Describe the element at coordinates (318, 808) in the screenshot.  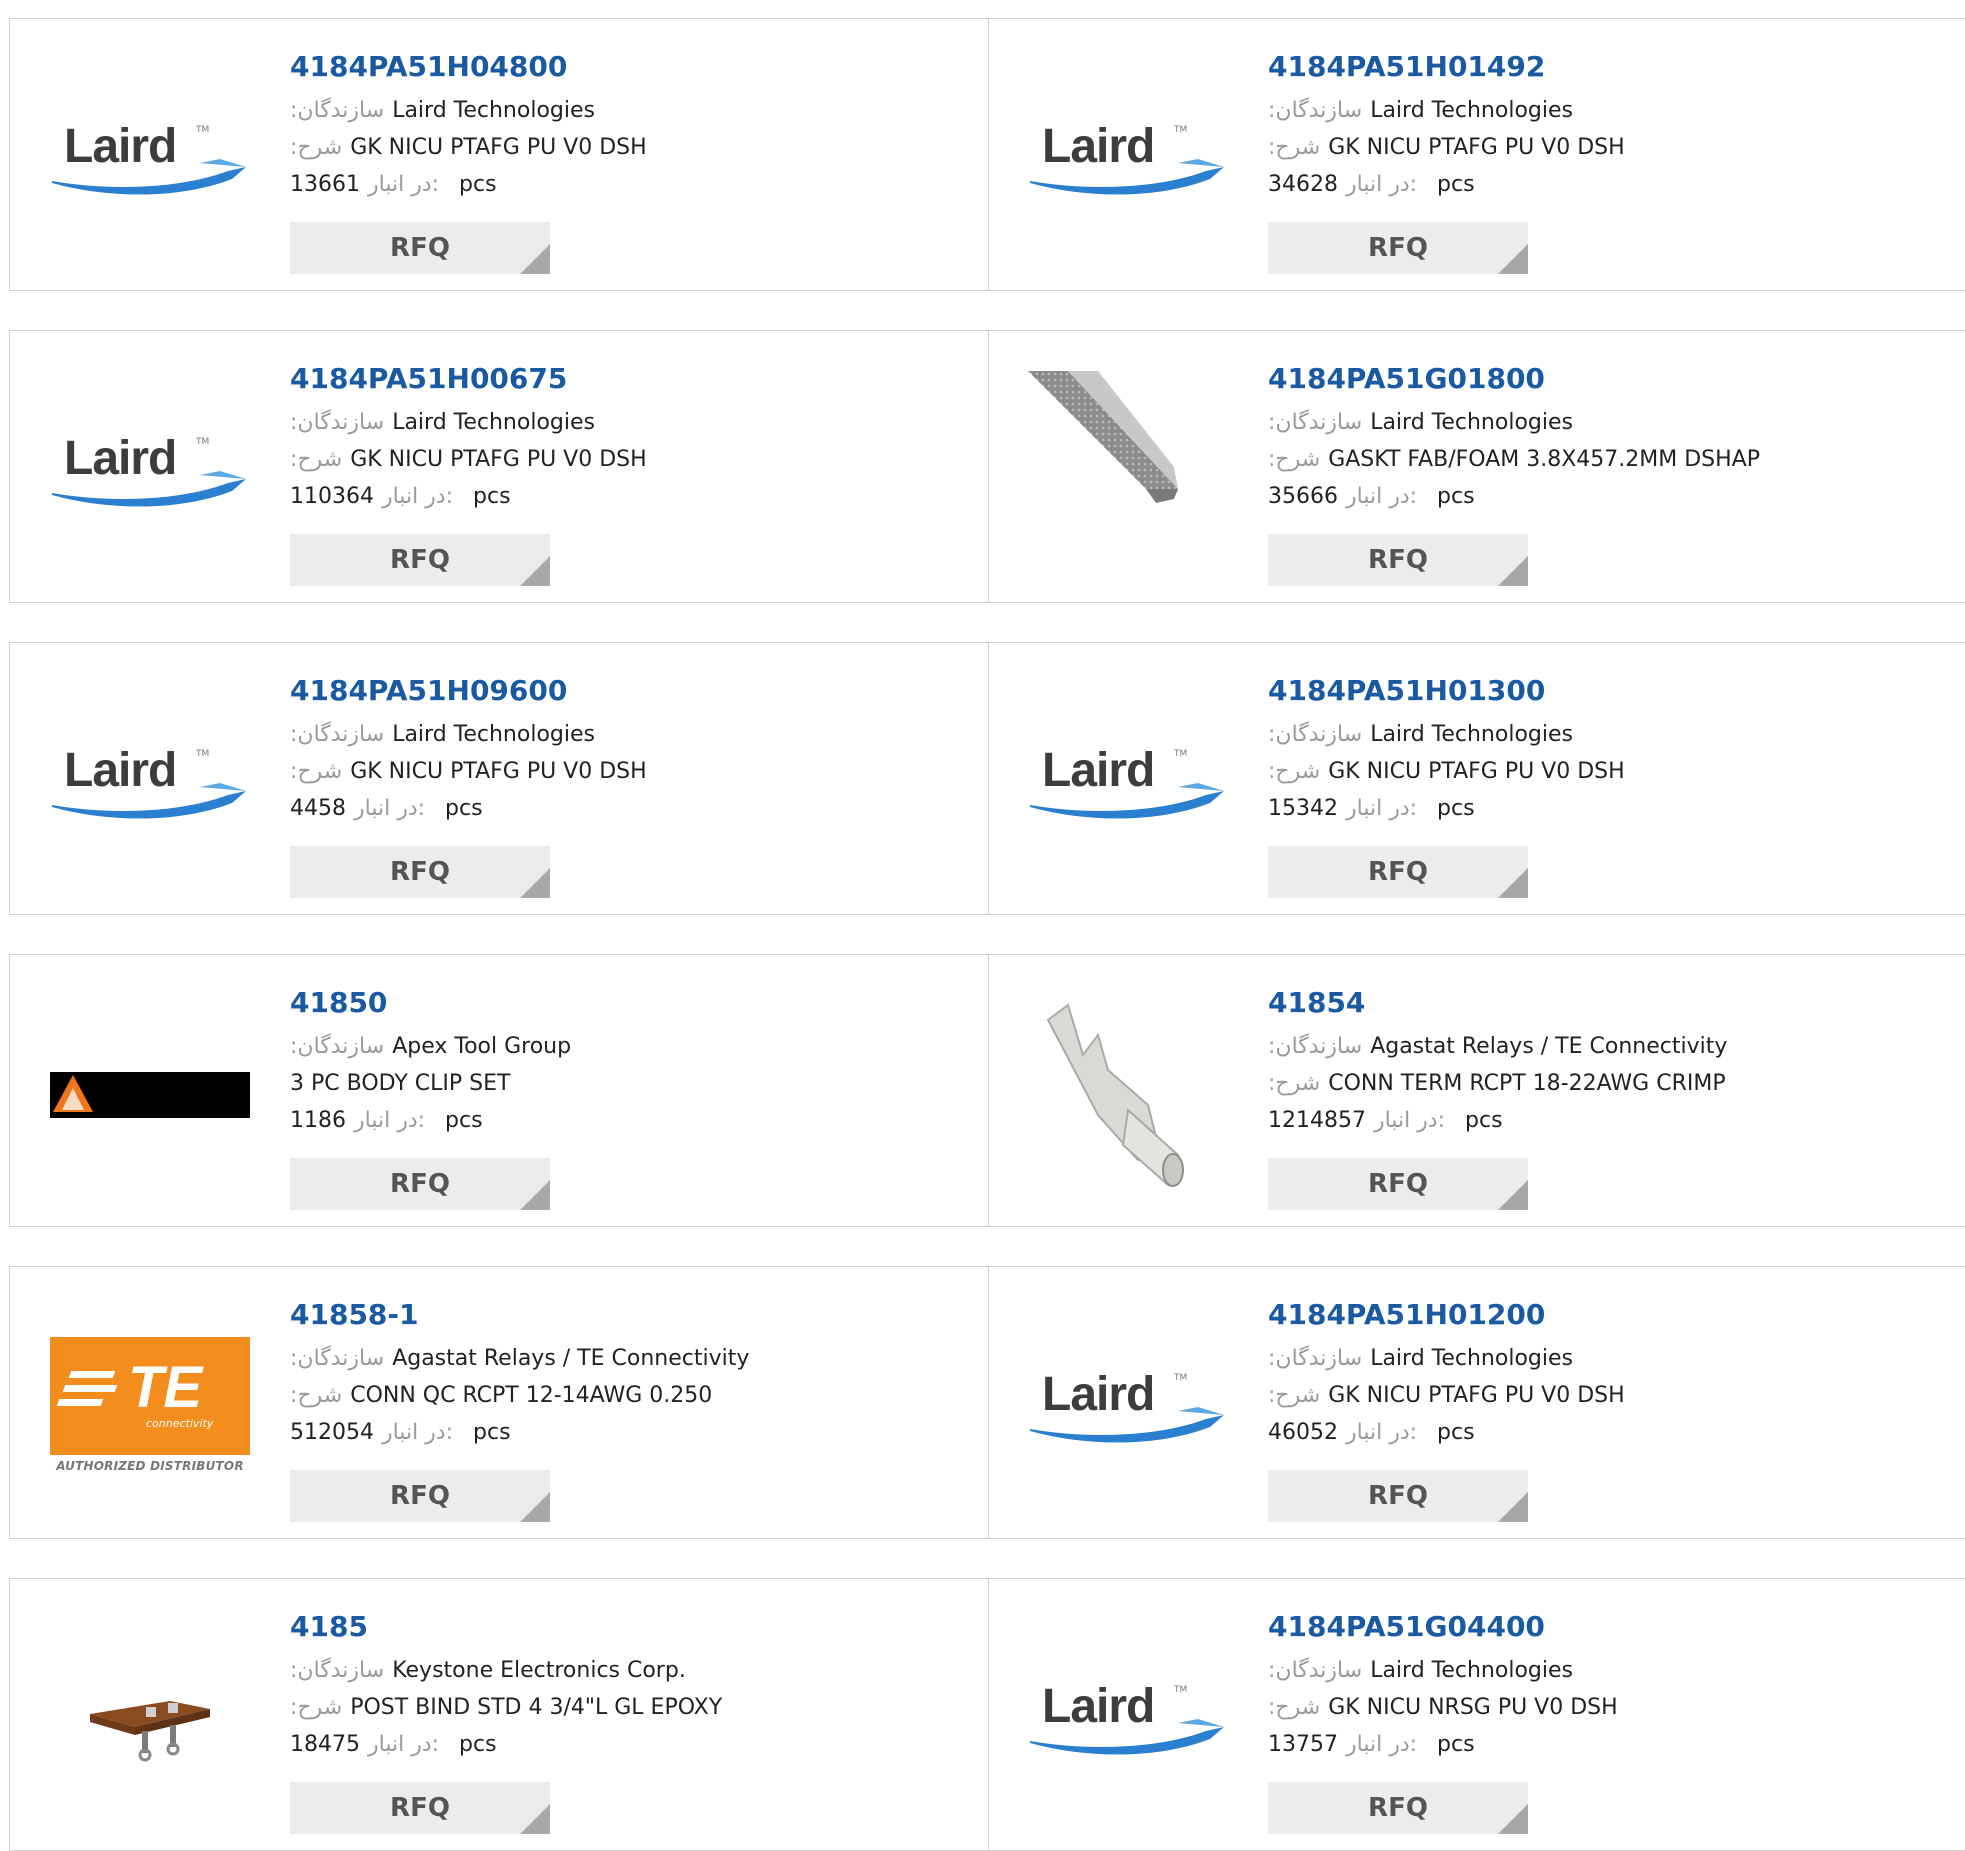
I see `stock-value: 4458` at that location.